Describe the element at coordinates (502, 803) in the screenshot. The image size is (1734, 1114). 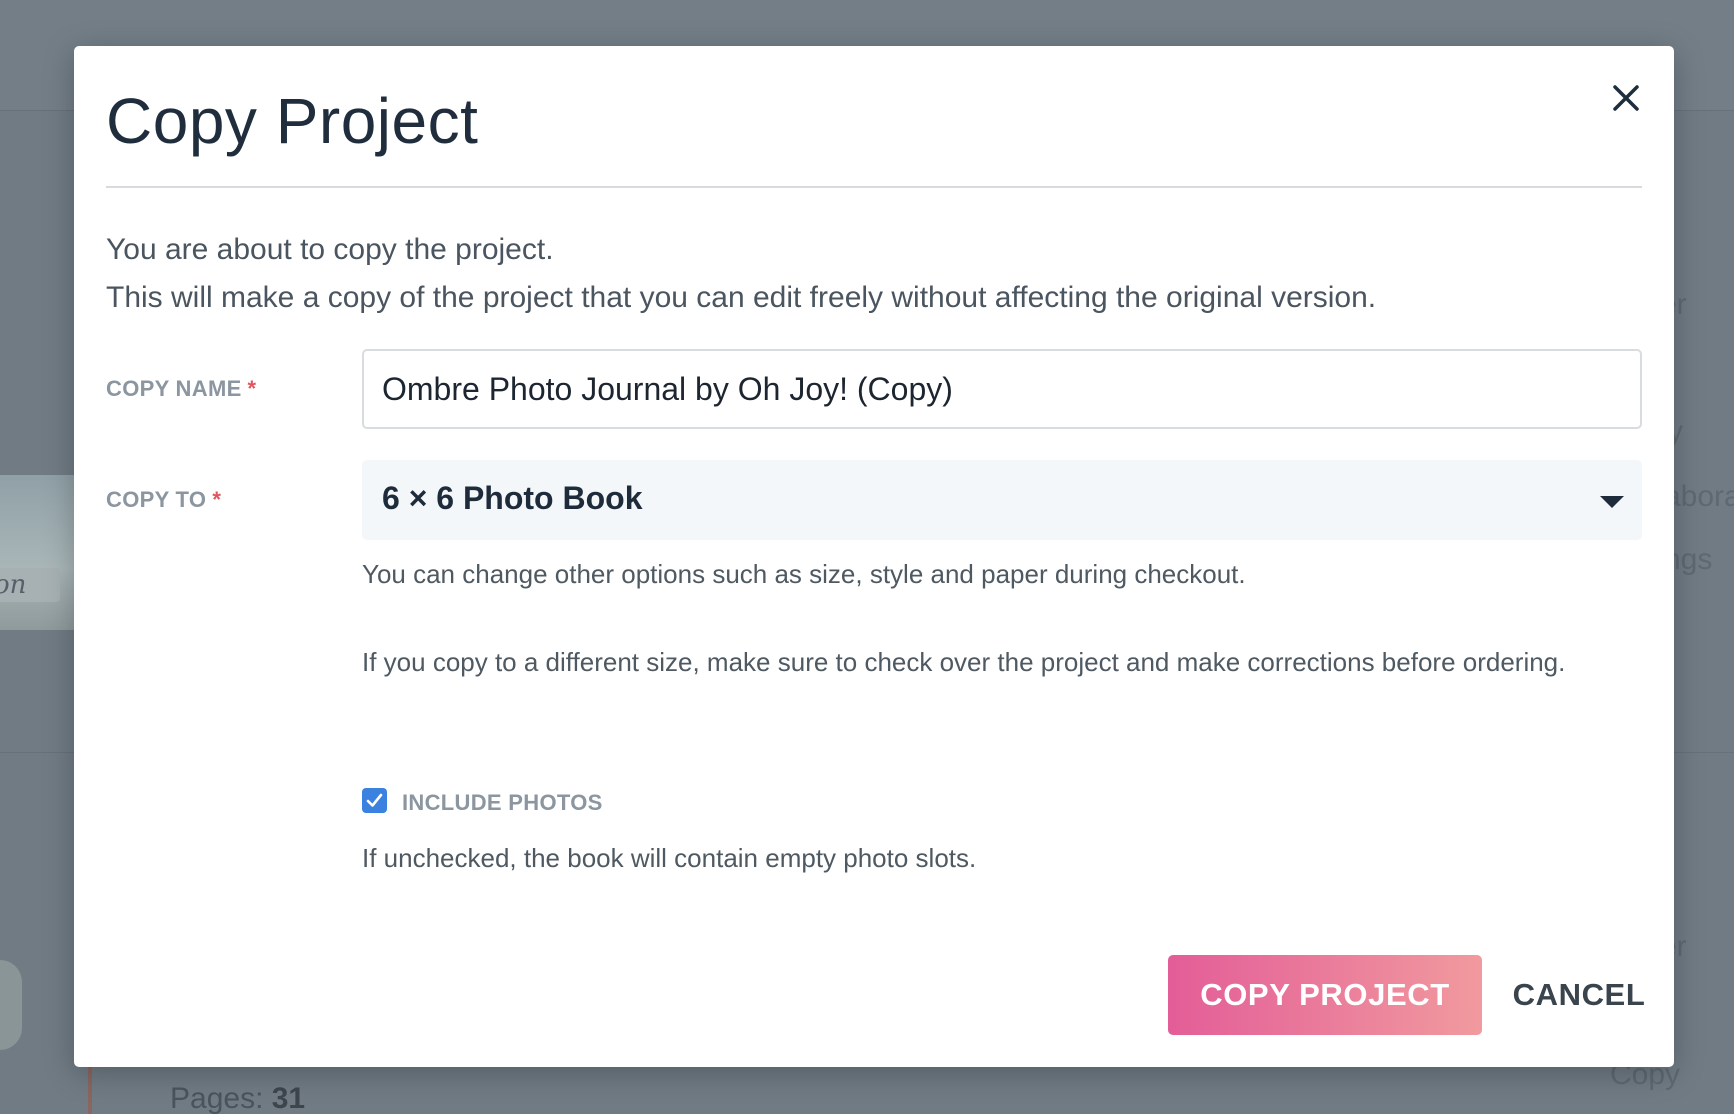
I see `include-photos-label: INCLUDE PHOTOS` at that location.